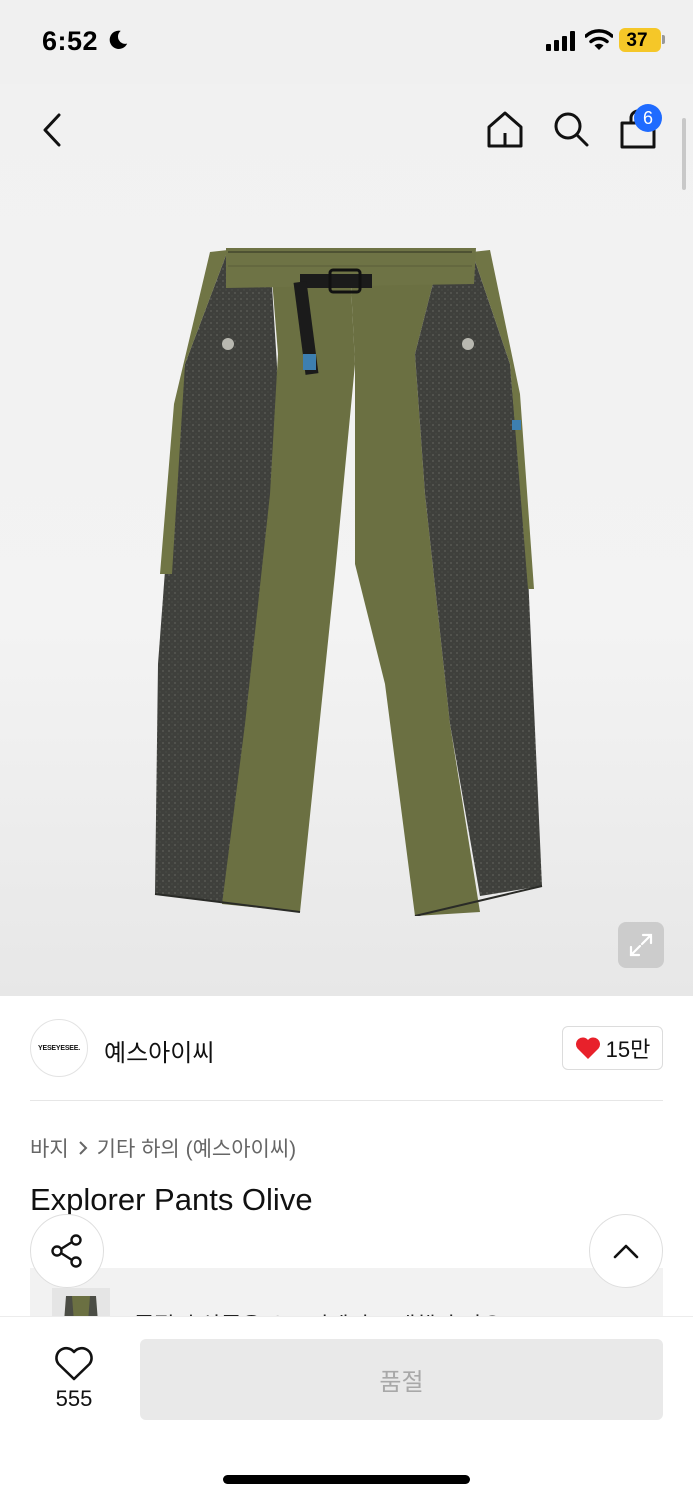 The width and height of the screenshot is (693, 1500). What do you see at coordinates (118, 39) in the screenshot?
I see `moon-icon` at bounding box center [118, 39].